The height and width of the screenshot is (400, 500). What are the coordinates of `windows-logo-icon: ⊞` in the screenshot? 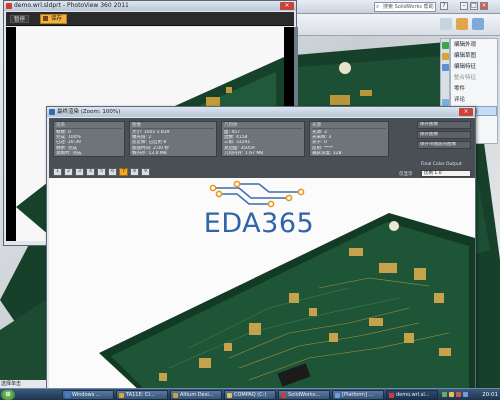 It's located at (8, 394).